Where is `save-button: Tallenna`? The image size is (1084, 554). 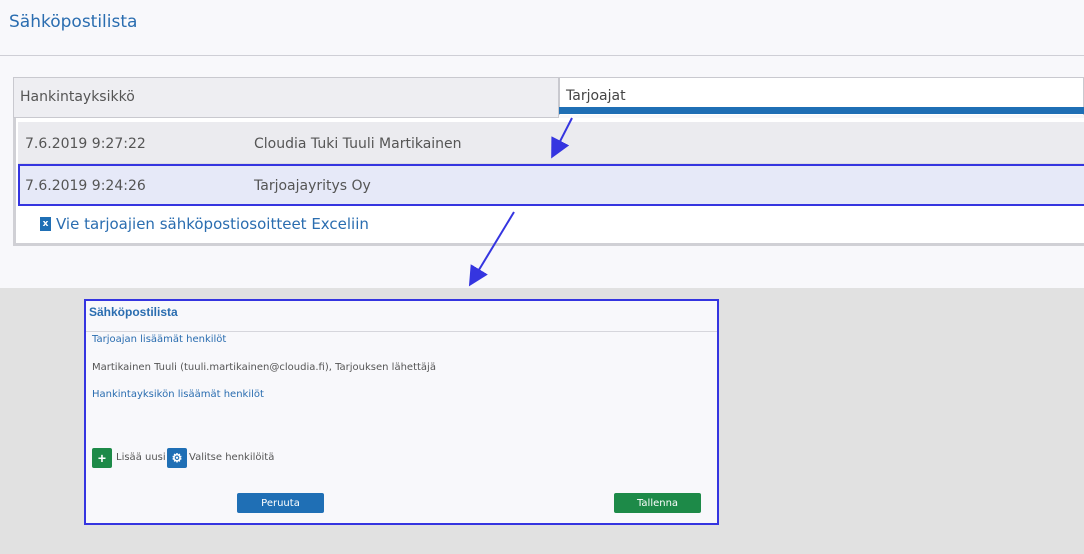 save-button: Tallenna is located at coordinates (657, 503).